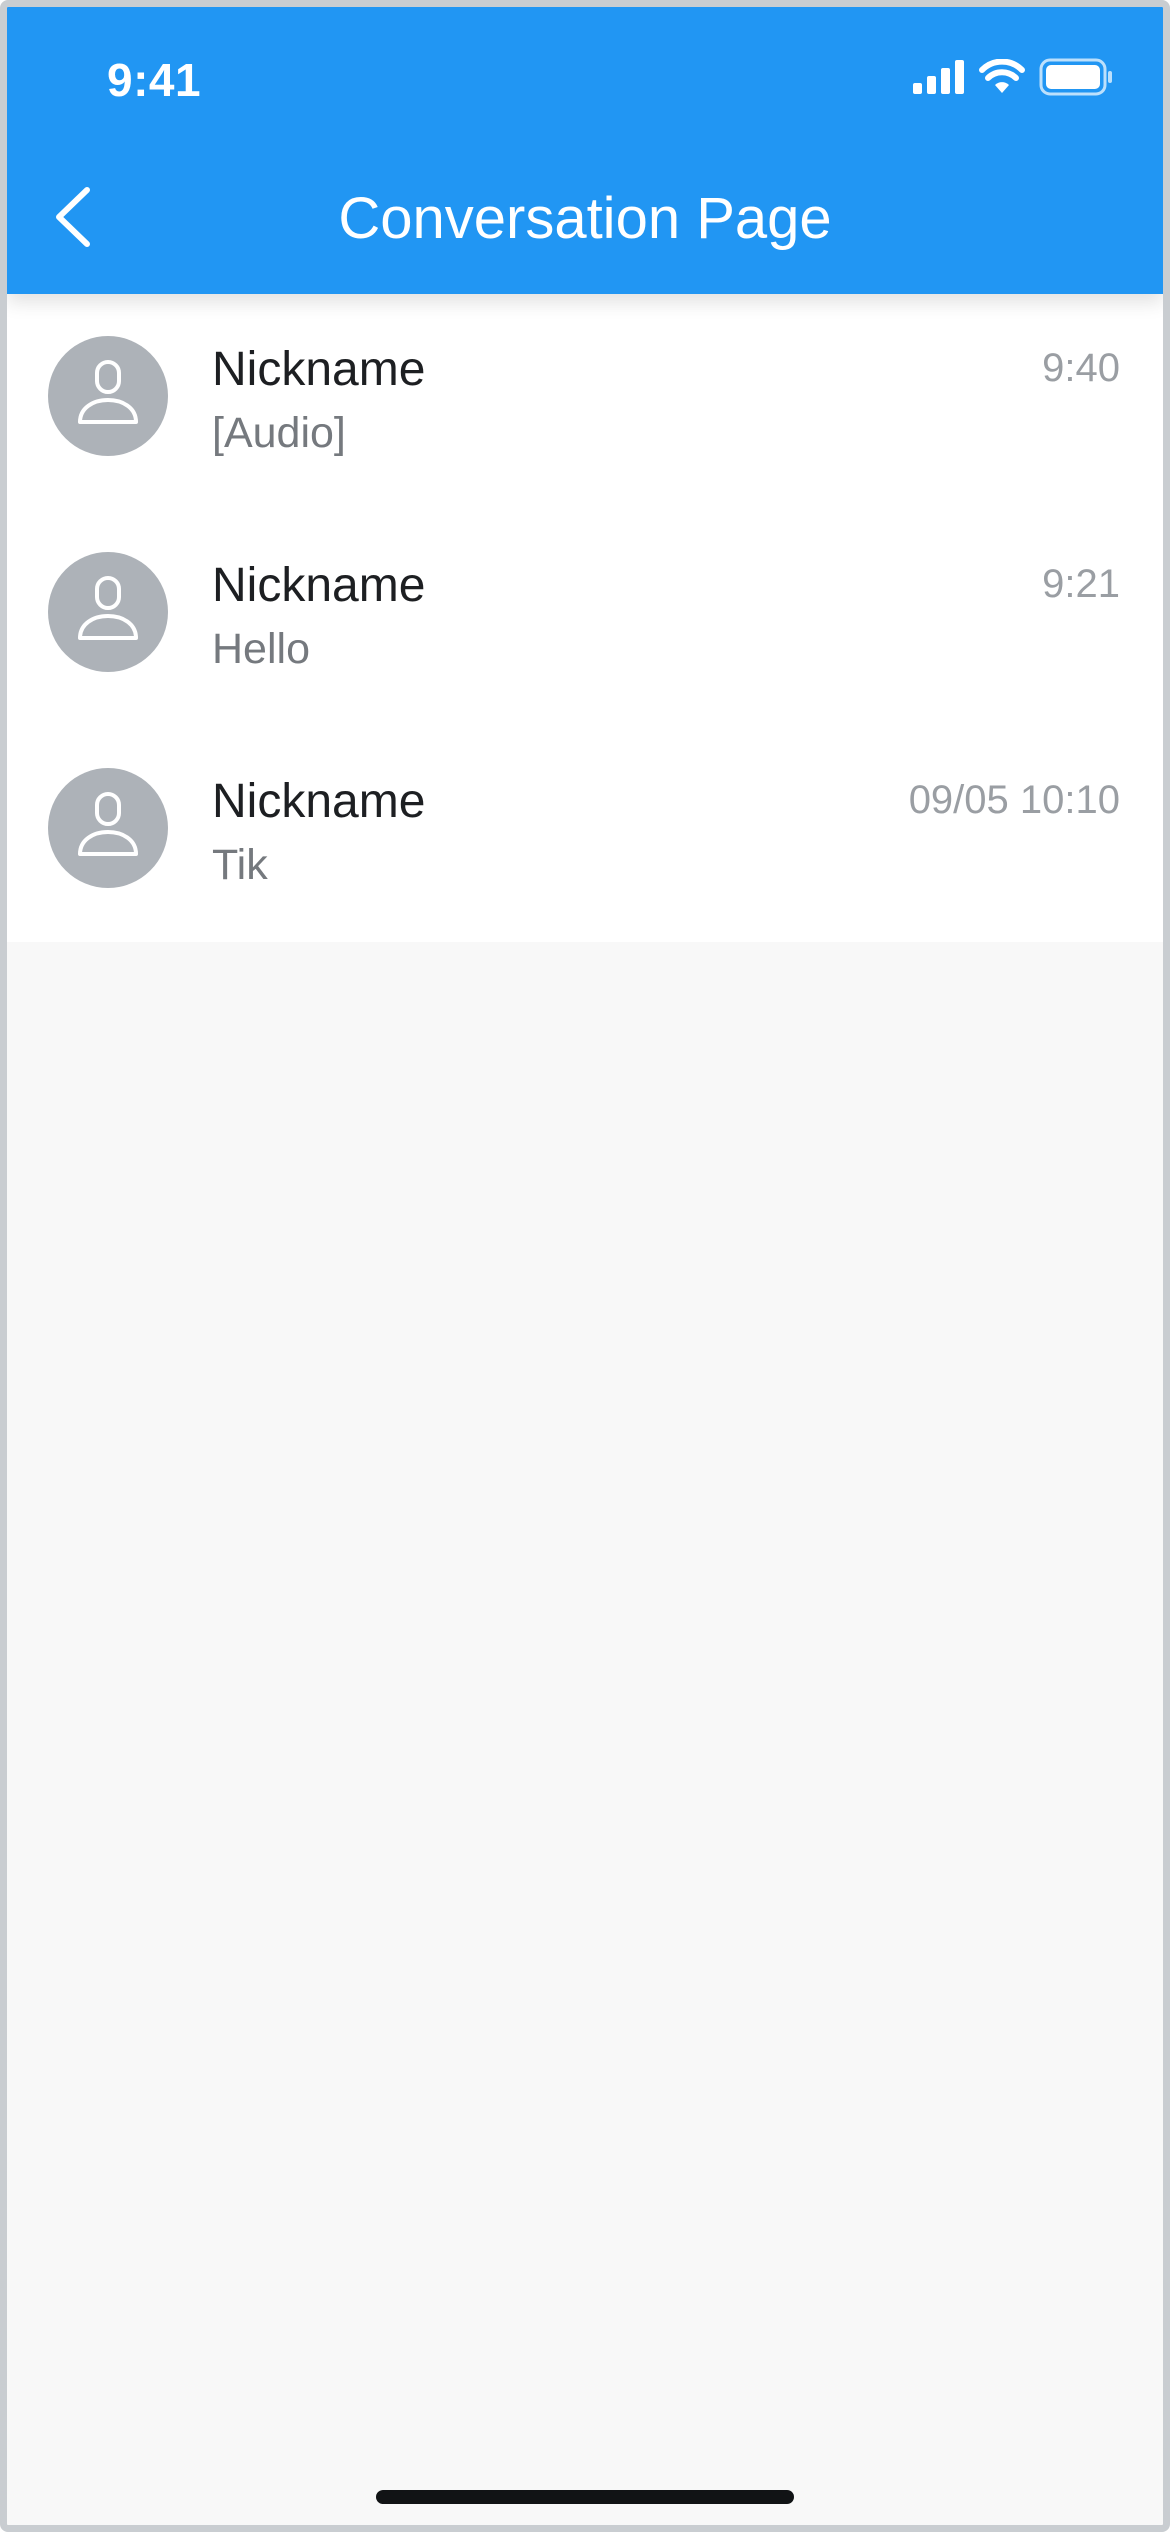  Describe the element at coordinates (939, 77) in the screenshot. I see `cellular-signal-icon` at that location.